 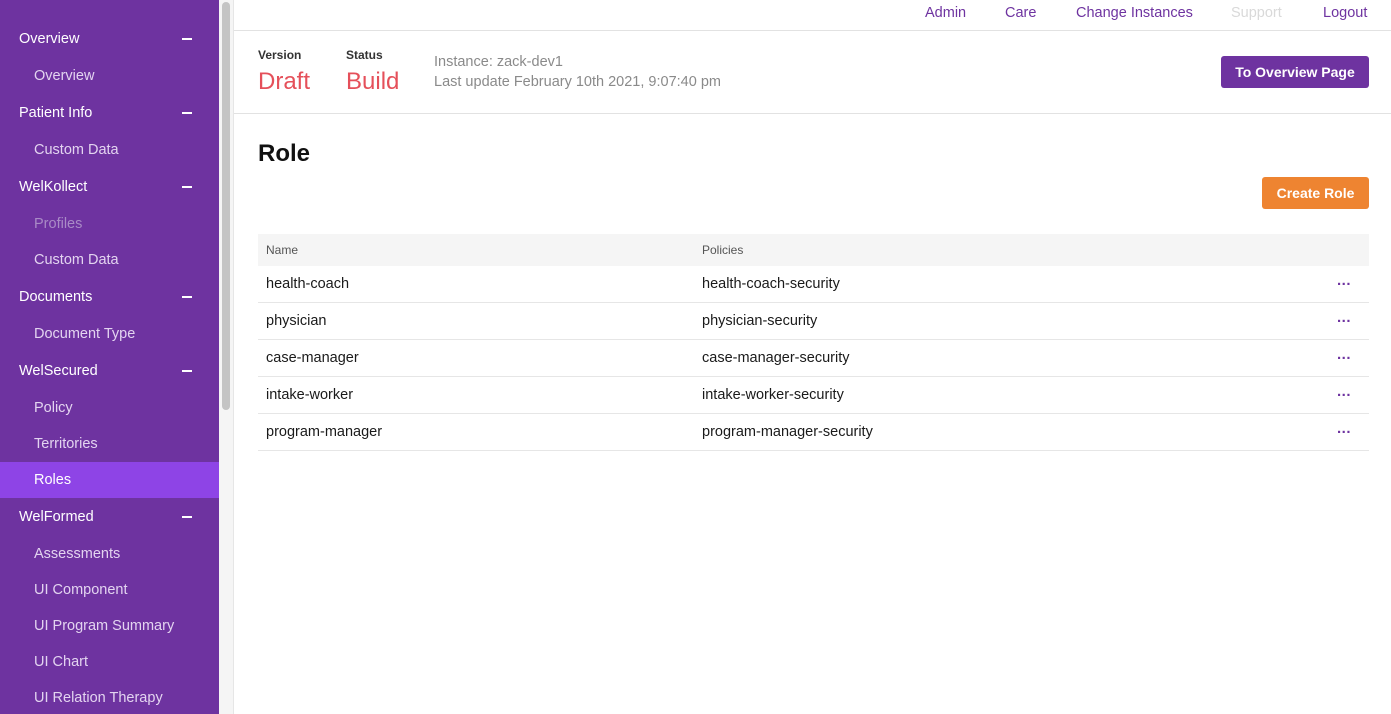 What do you see at coordinates (109, 626) in the screenshot?
I see `sidebar-item-ui-program-summary: UI Program Summary` at bounding box center [109, 626].